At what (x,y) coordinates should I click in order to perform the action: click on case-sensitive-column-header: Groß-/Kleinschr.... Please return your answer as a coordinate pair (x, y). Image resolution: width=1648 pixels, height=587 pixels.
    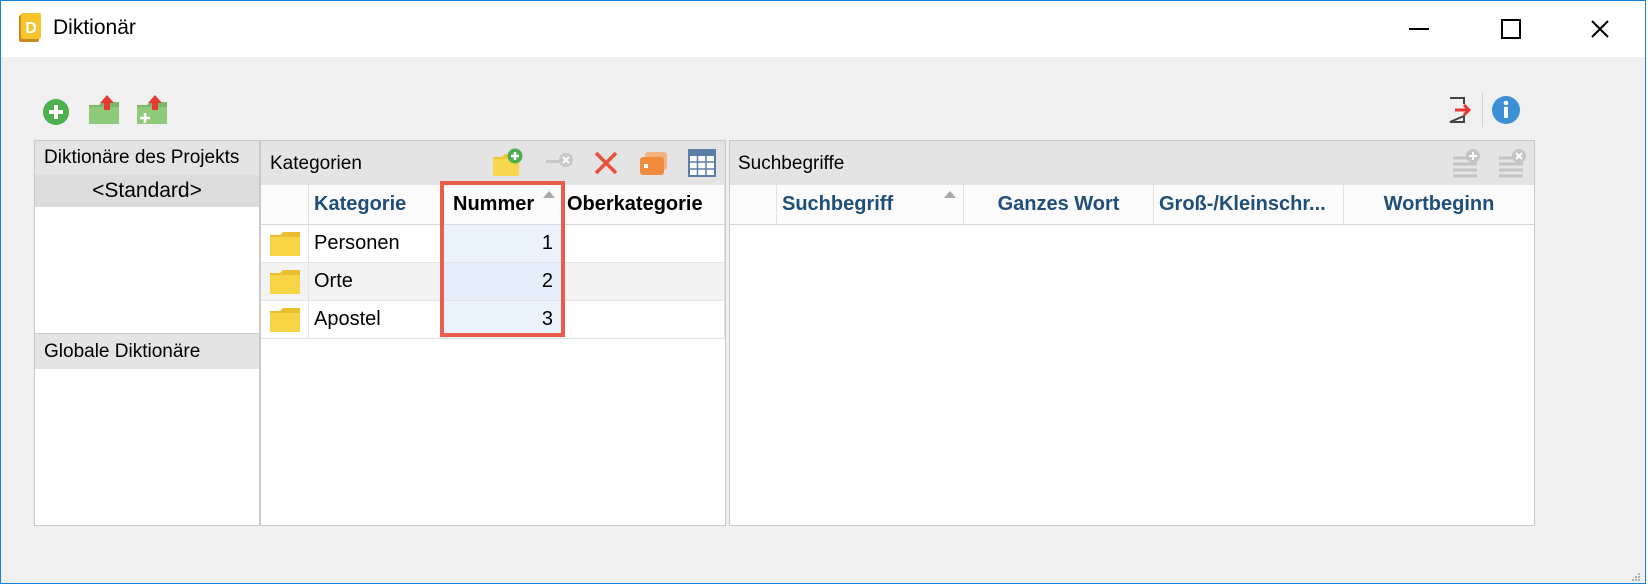
    Looking at the image, I should click on (1249, 205).